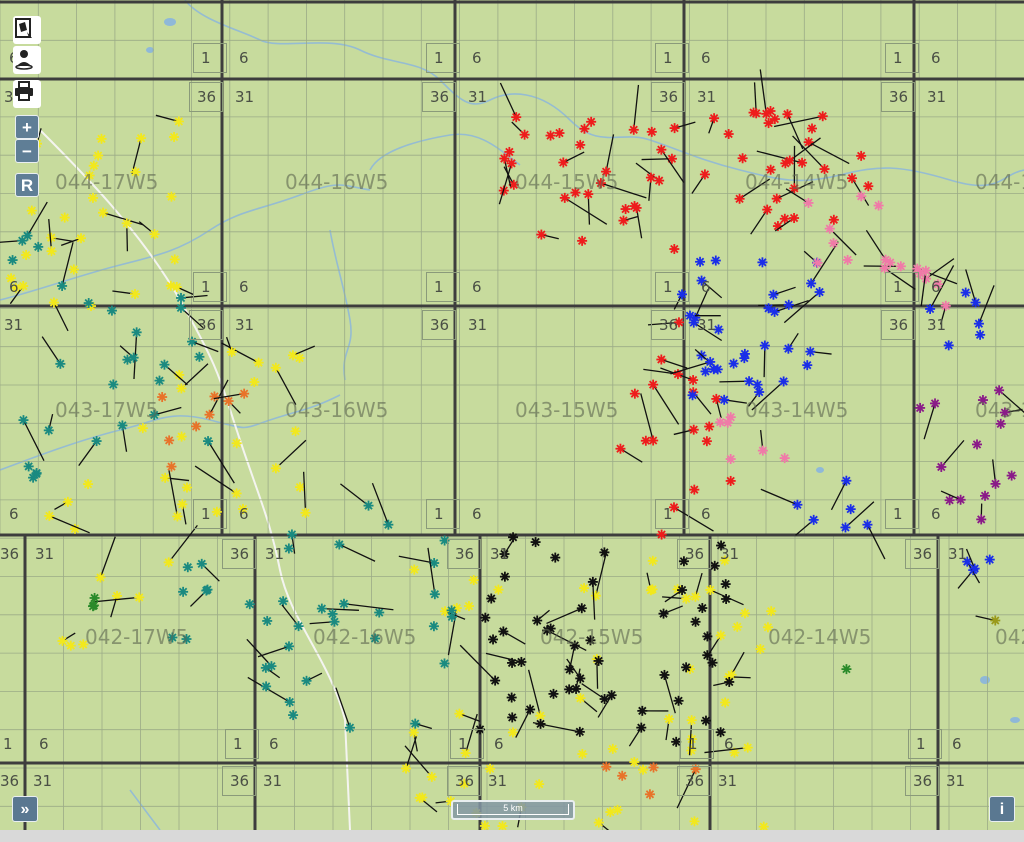 The height and width of the screenshot is (842, 1024). Describe the element at coordinates (27, 60) in the screenshot. I see `locate-button` at that location.